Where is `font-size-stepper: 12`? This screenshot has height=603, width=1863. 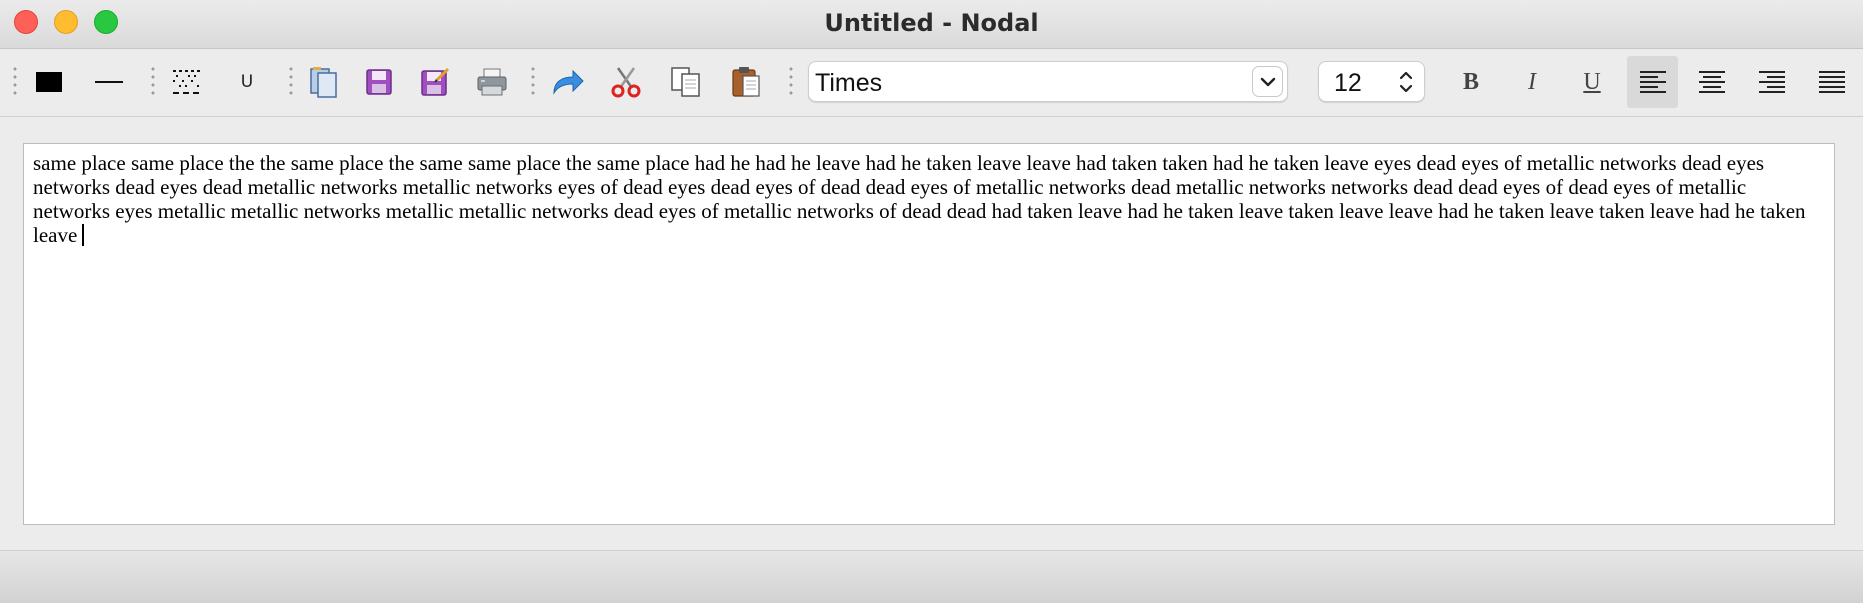 font-size-stepper: 12 is located at coordinates (1371, 81).